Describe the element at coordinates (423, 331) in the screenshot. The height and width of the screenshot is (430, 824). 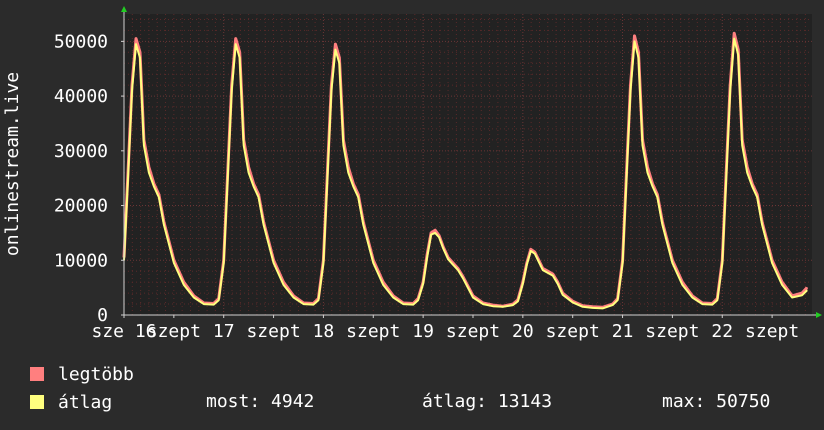
I see `x-tick-label: 19` at that location.